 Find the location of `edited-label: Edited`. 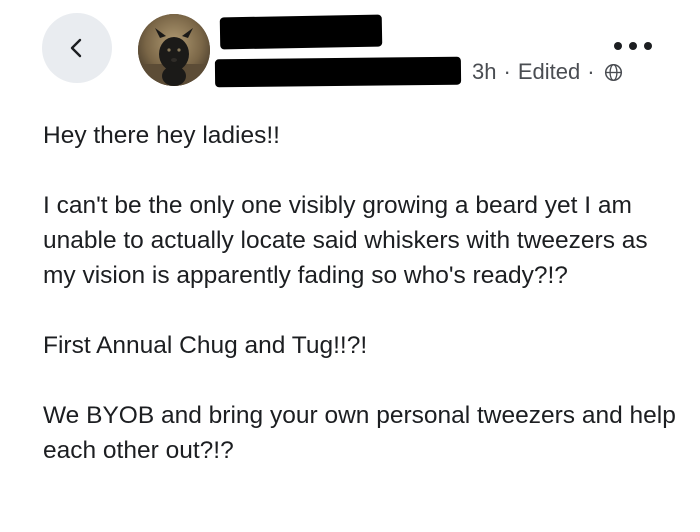

edited-label: Edited is located at coordinates (549, 72).